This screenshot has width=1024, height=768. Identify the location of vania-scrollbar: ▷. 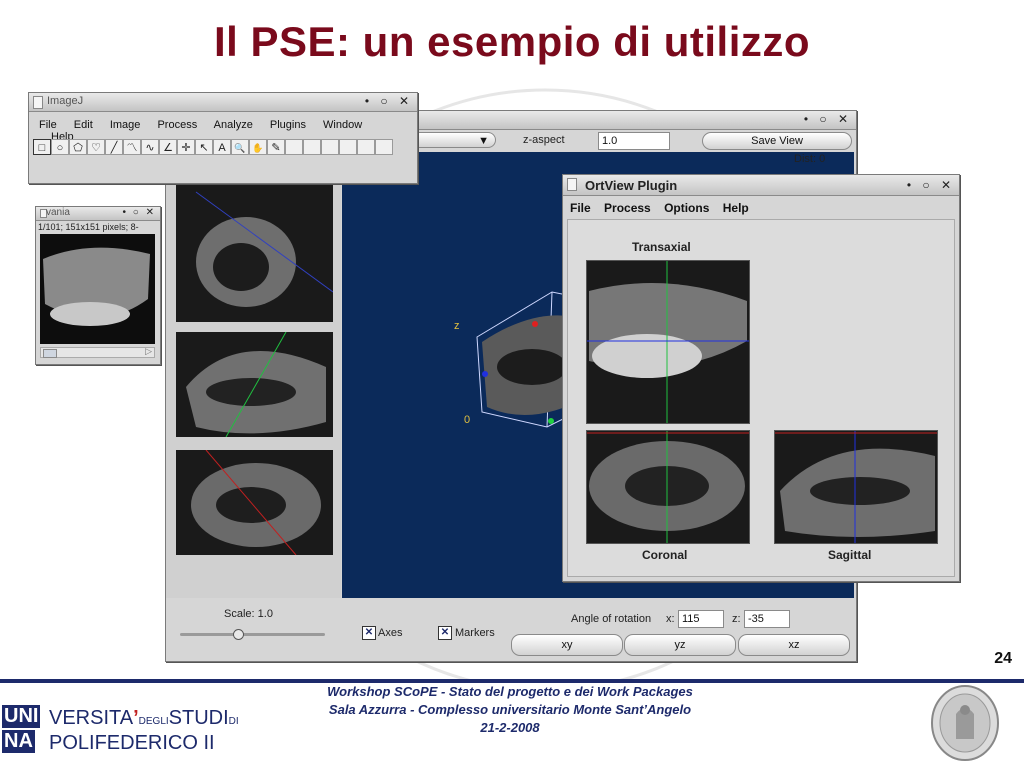
(97, 352).